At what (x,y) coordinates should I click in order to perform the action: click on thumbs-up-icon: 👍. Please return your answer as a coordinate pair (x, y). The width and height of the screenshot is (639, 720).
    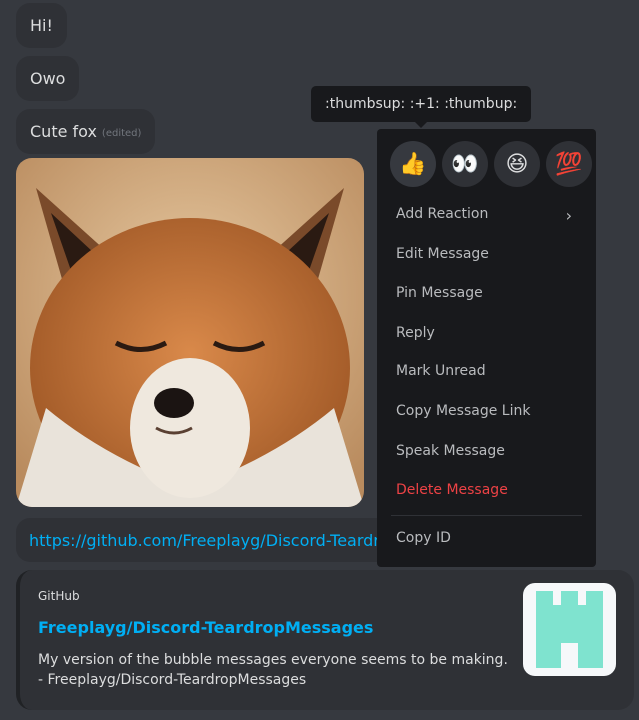
    Looking at the image, I should click on (413, 164).